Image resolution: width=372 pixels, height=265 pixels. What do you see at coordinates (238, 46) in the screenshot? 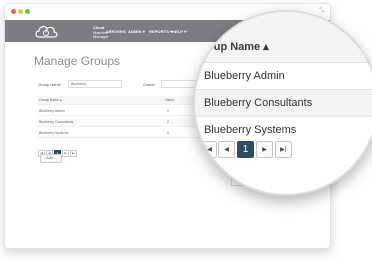
I see `zoomed-col-group-name: oup Name ▴` at bounding box center [238, 46].